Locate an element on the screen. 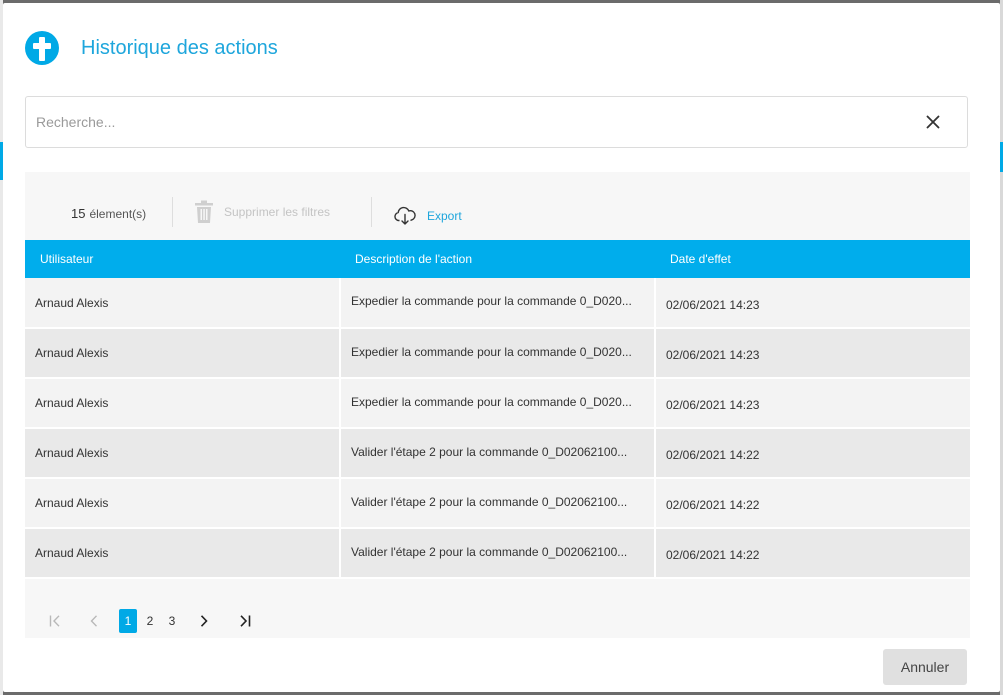 This screenshot has width=1003, height=695. item-count-value: 15 is located at coordinates (78, 213).